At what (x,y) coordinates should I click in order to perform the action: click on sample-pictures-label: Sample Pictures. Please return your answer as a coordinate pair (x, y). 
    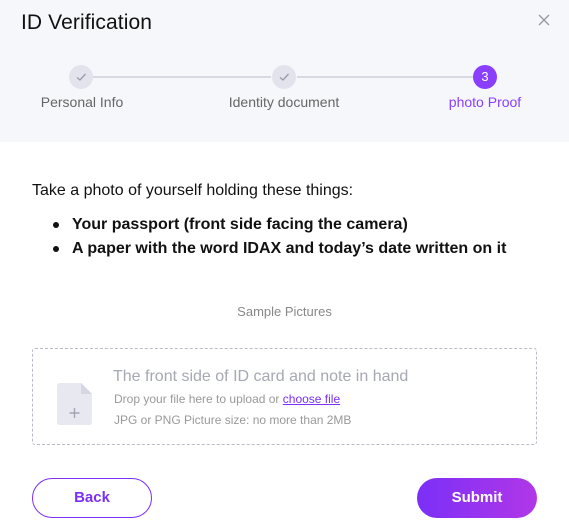
    Looking at the image, I should click on (284, 311).